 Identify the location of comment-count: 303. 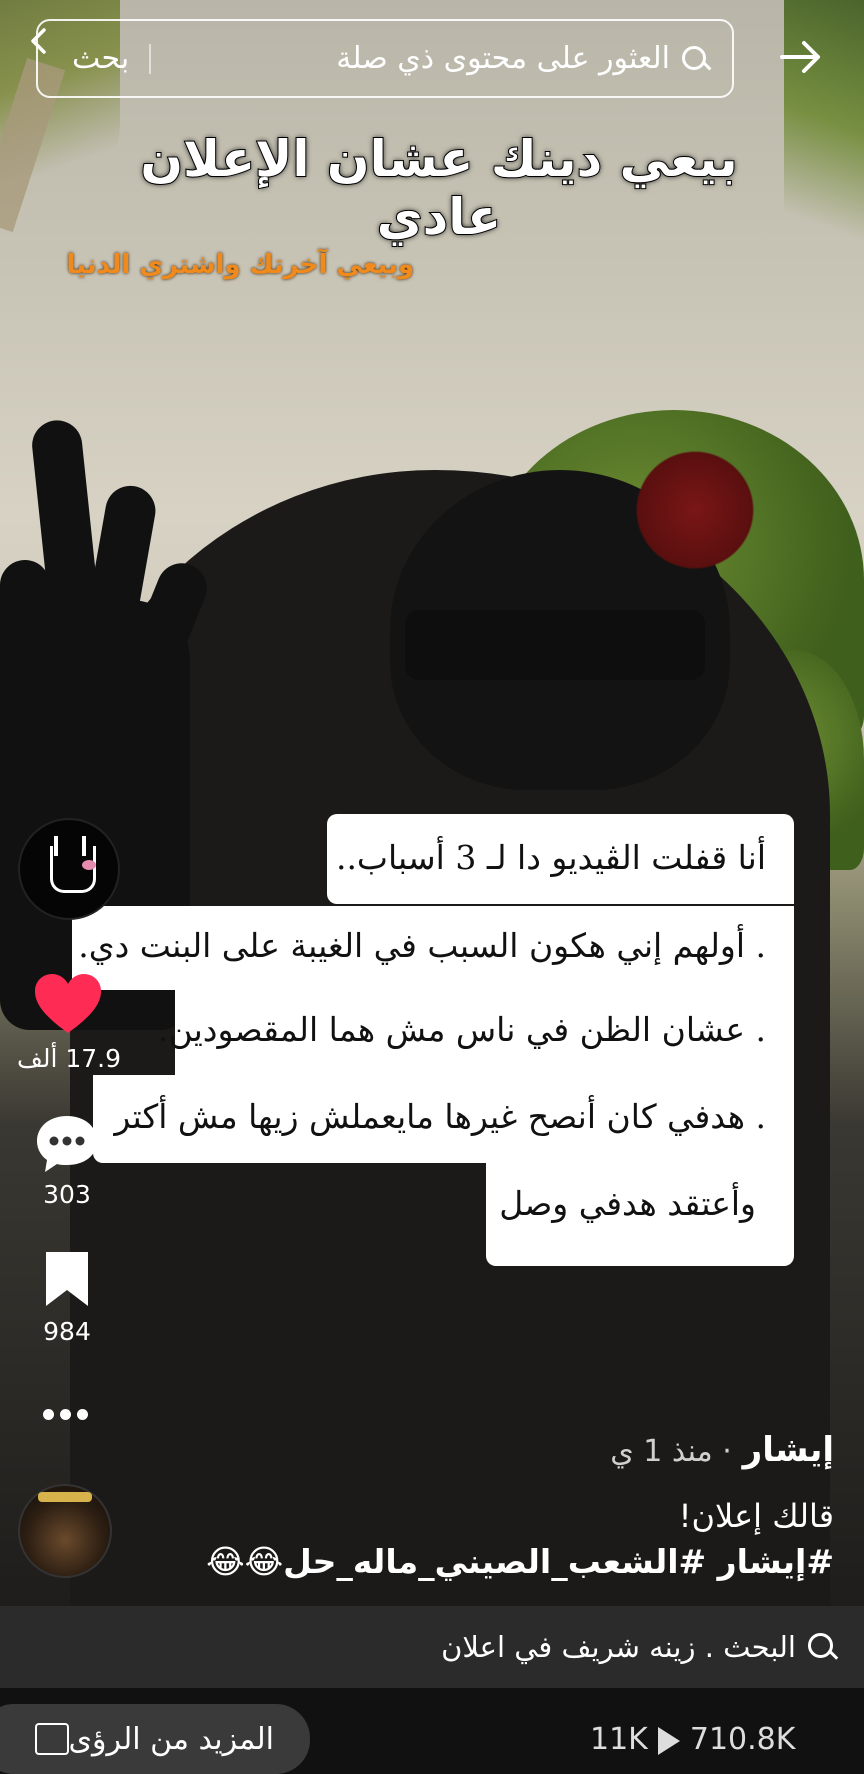
(67, 1194).